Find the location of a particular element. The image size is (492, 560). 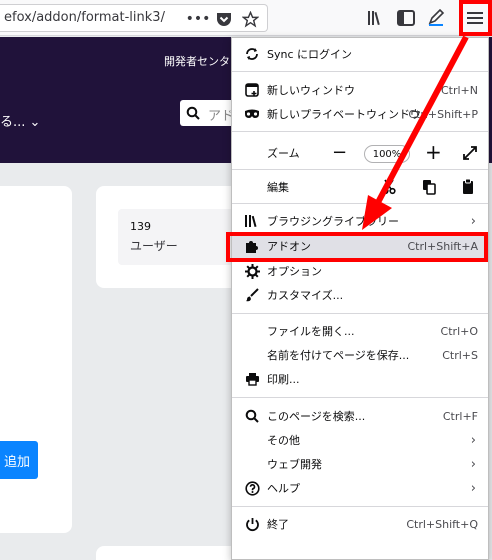

red-arrow-icon is located at coordinates (415, 132).